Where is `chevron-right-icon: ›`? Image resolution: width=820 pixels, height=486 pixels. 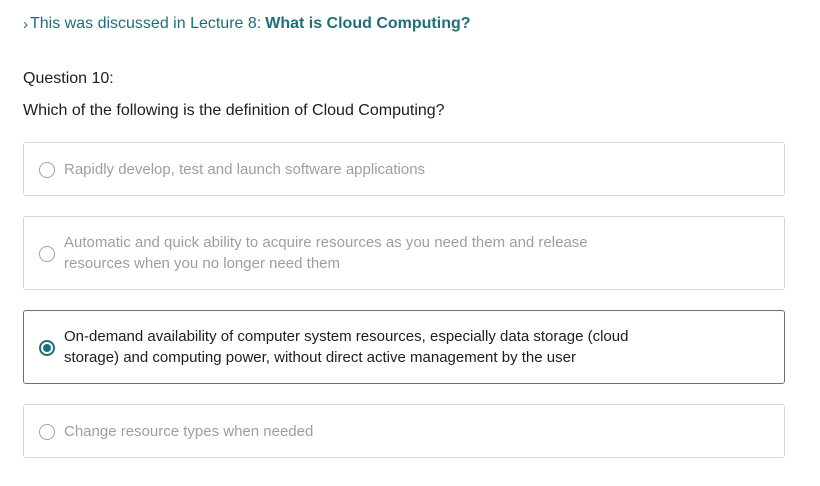
chevron-right-icon: › is located at coordinates (25, 24).